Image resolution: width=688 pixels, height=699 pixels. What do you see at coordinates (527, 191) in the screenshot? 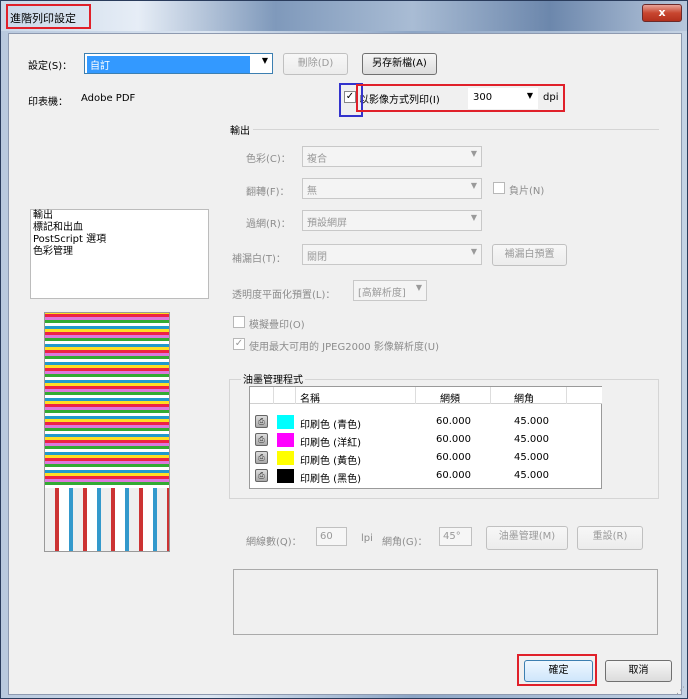
I see `negative-label: 負片(N)` at bounding box center [527, 191].